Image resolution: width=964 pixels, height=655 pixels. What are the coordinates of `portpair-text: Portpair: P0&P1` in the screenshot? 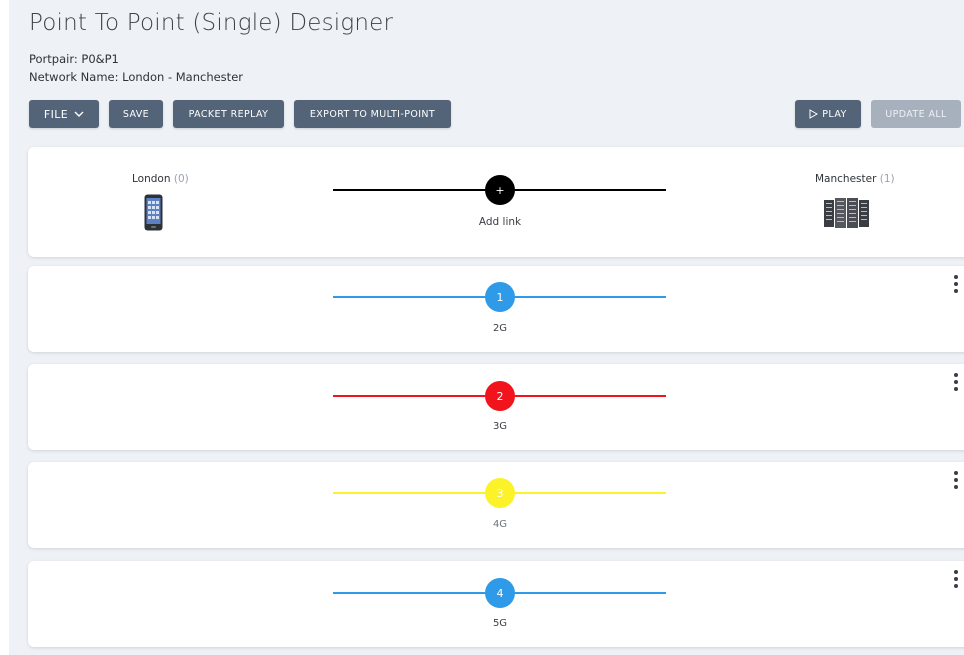 It's located at (74, 59).